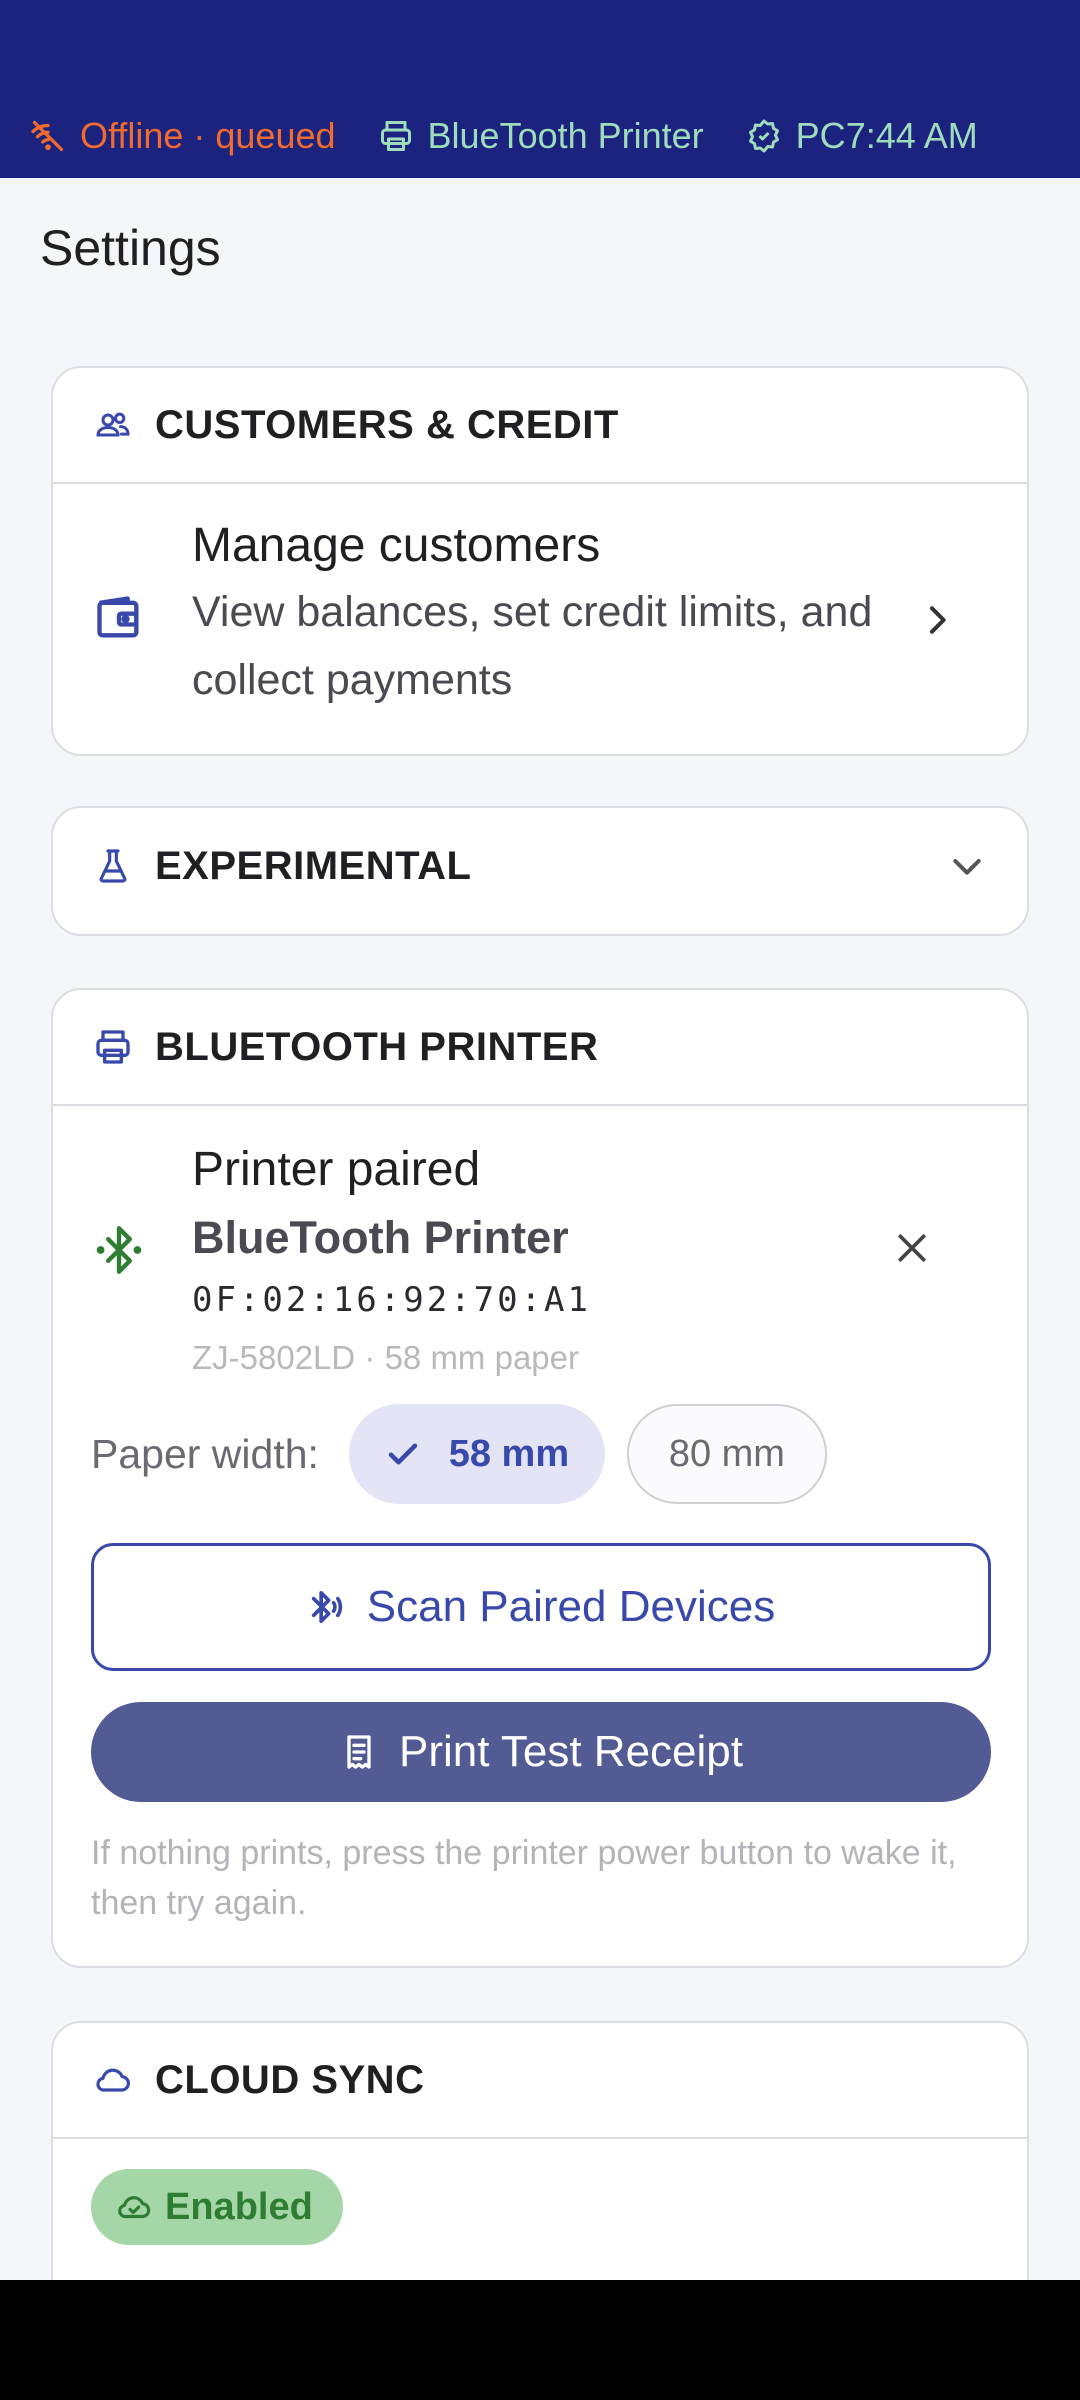 The height and width of the screenshot is (2400, 1080). I want to click on chevron-down-icon, so click(967, 866).